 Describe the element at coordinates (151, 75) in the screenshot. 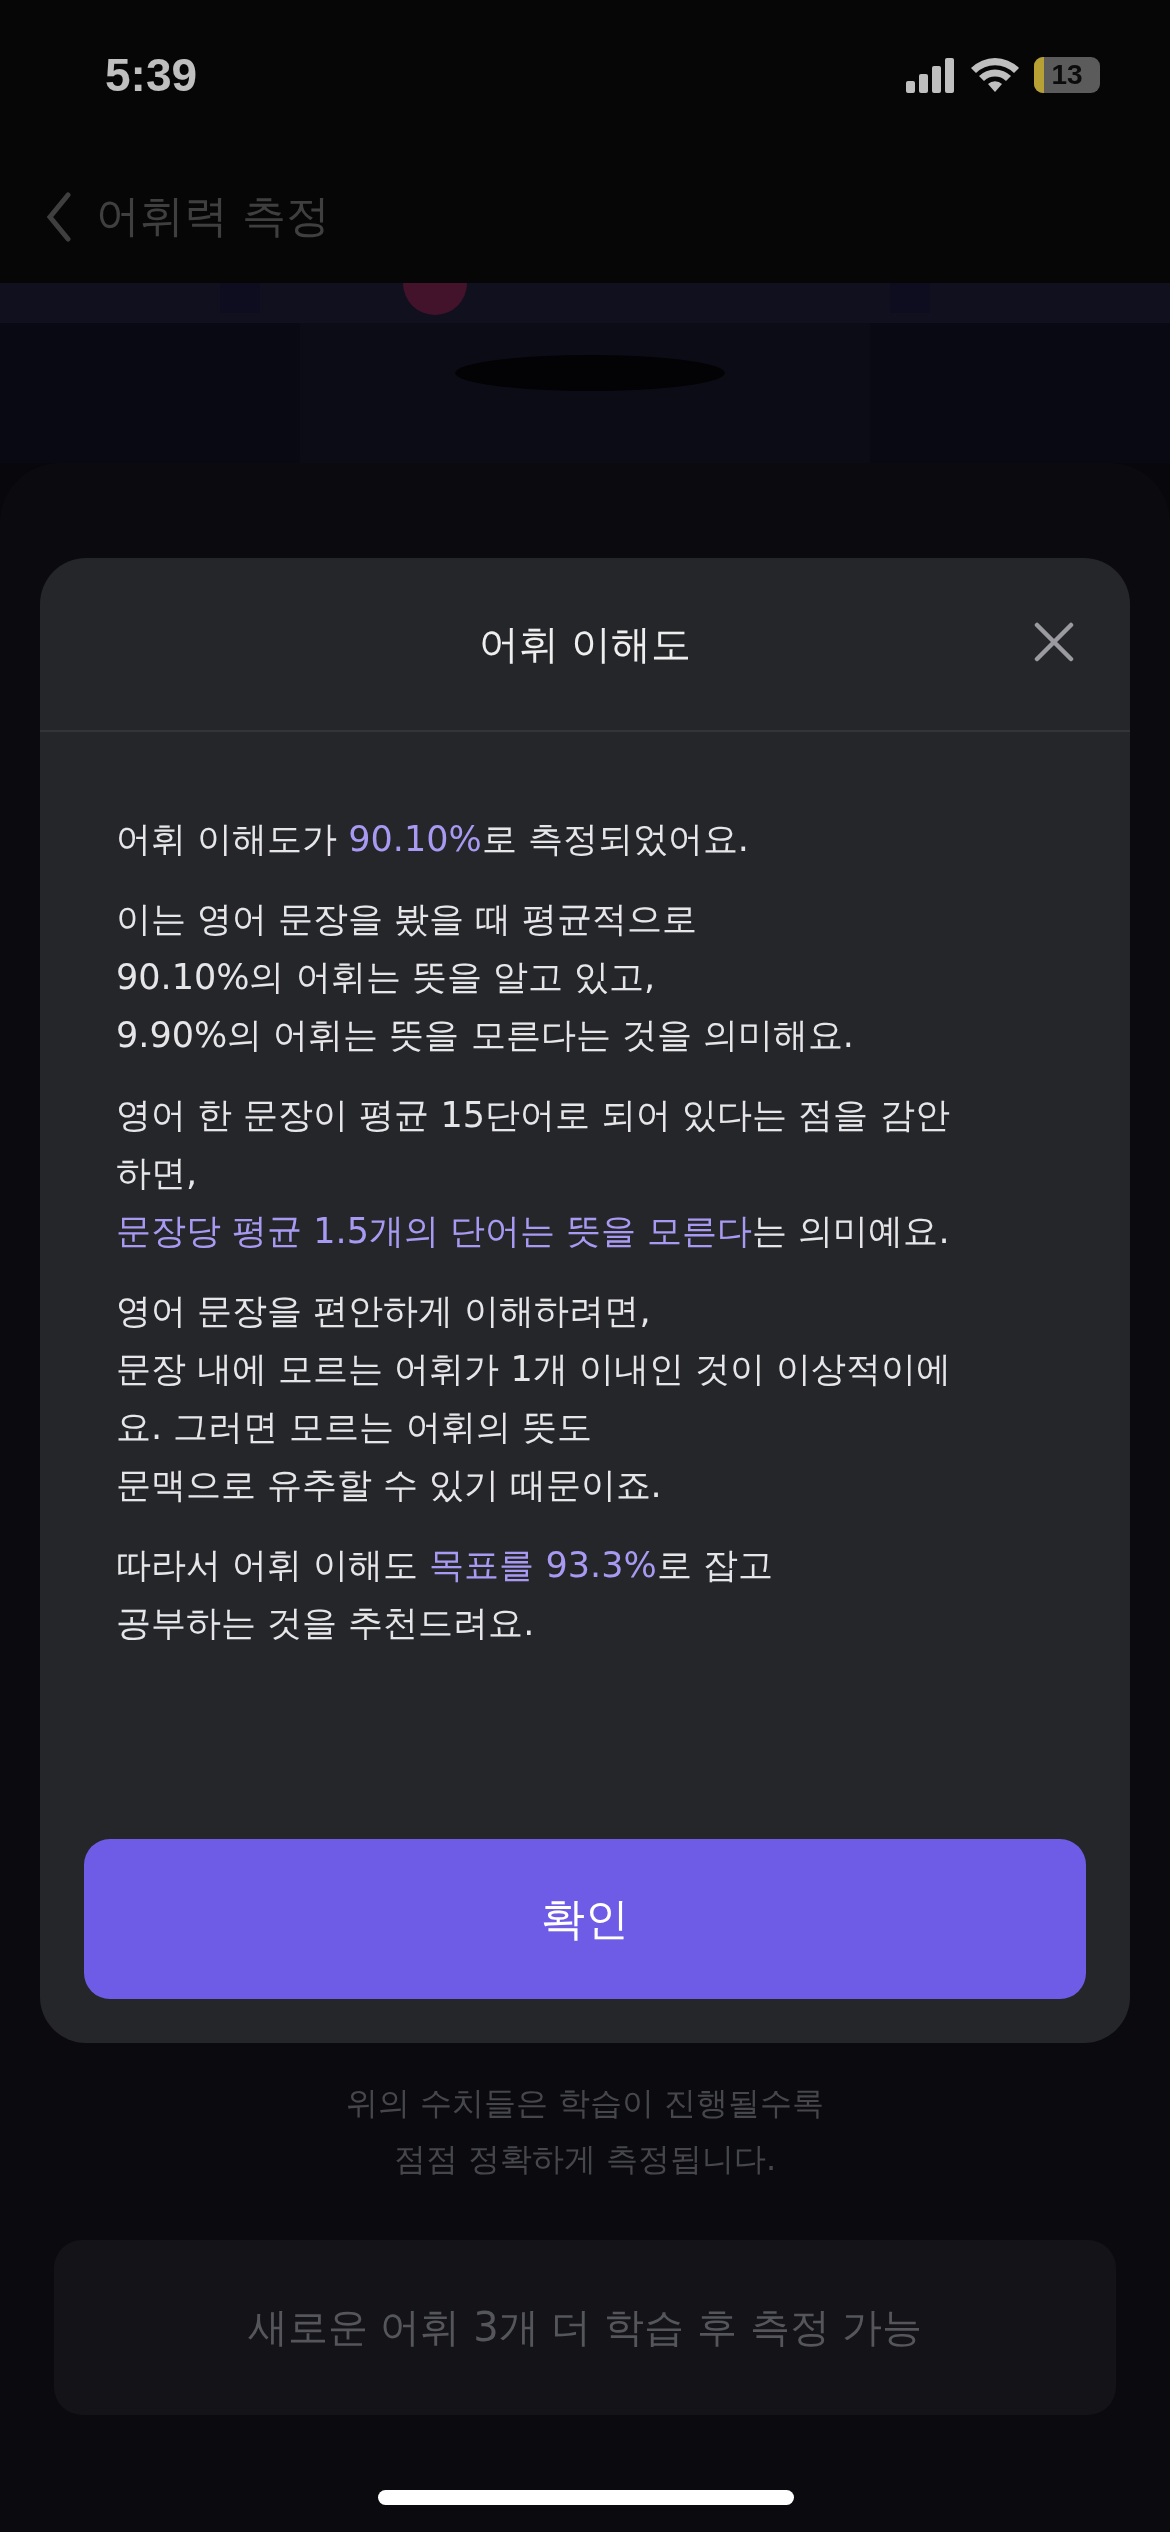

I see `status-time: 5:39` at that location.